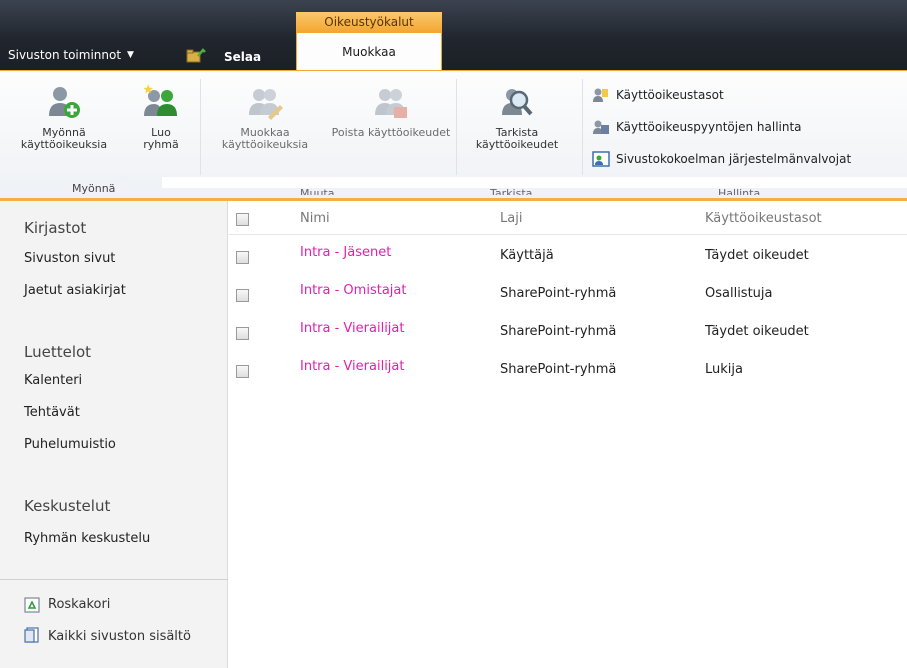 The height and width of the screenshot is (668, 907). Describe the element at coordinates (369, 22) in the screenshot. I see `context-tab-label: Oikeustyökalut` at that location.